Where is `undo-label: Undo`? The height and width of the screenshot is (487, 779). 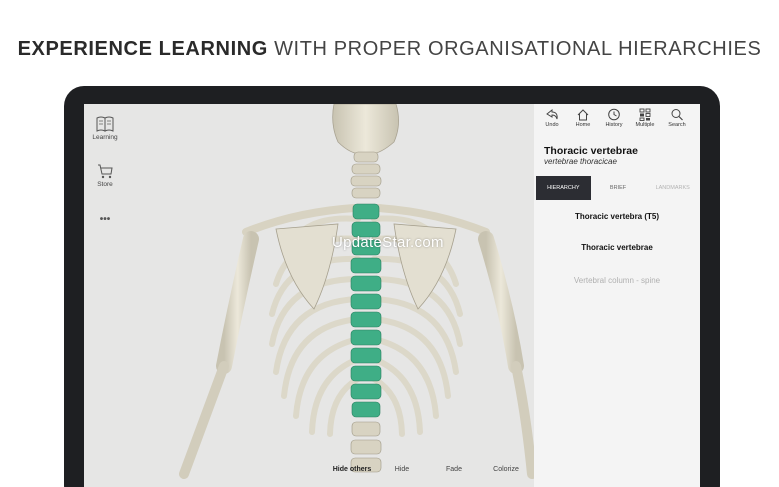 undo-label: Undo is located at coordinates (552, 125).